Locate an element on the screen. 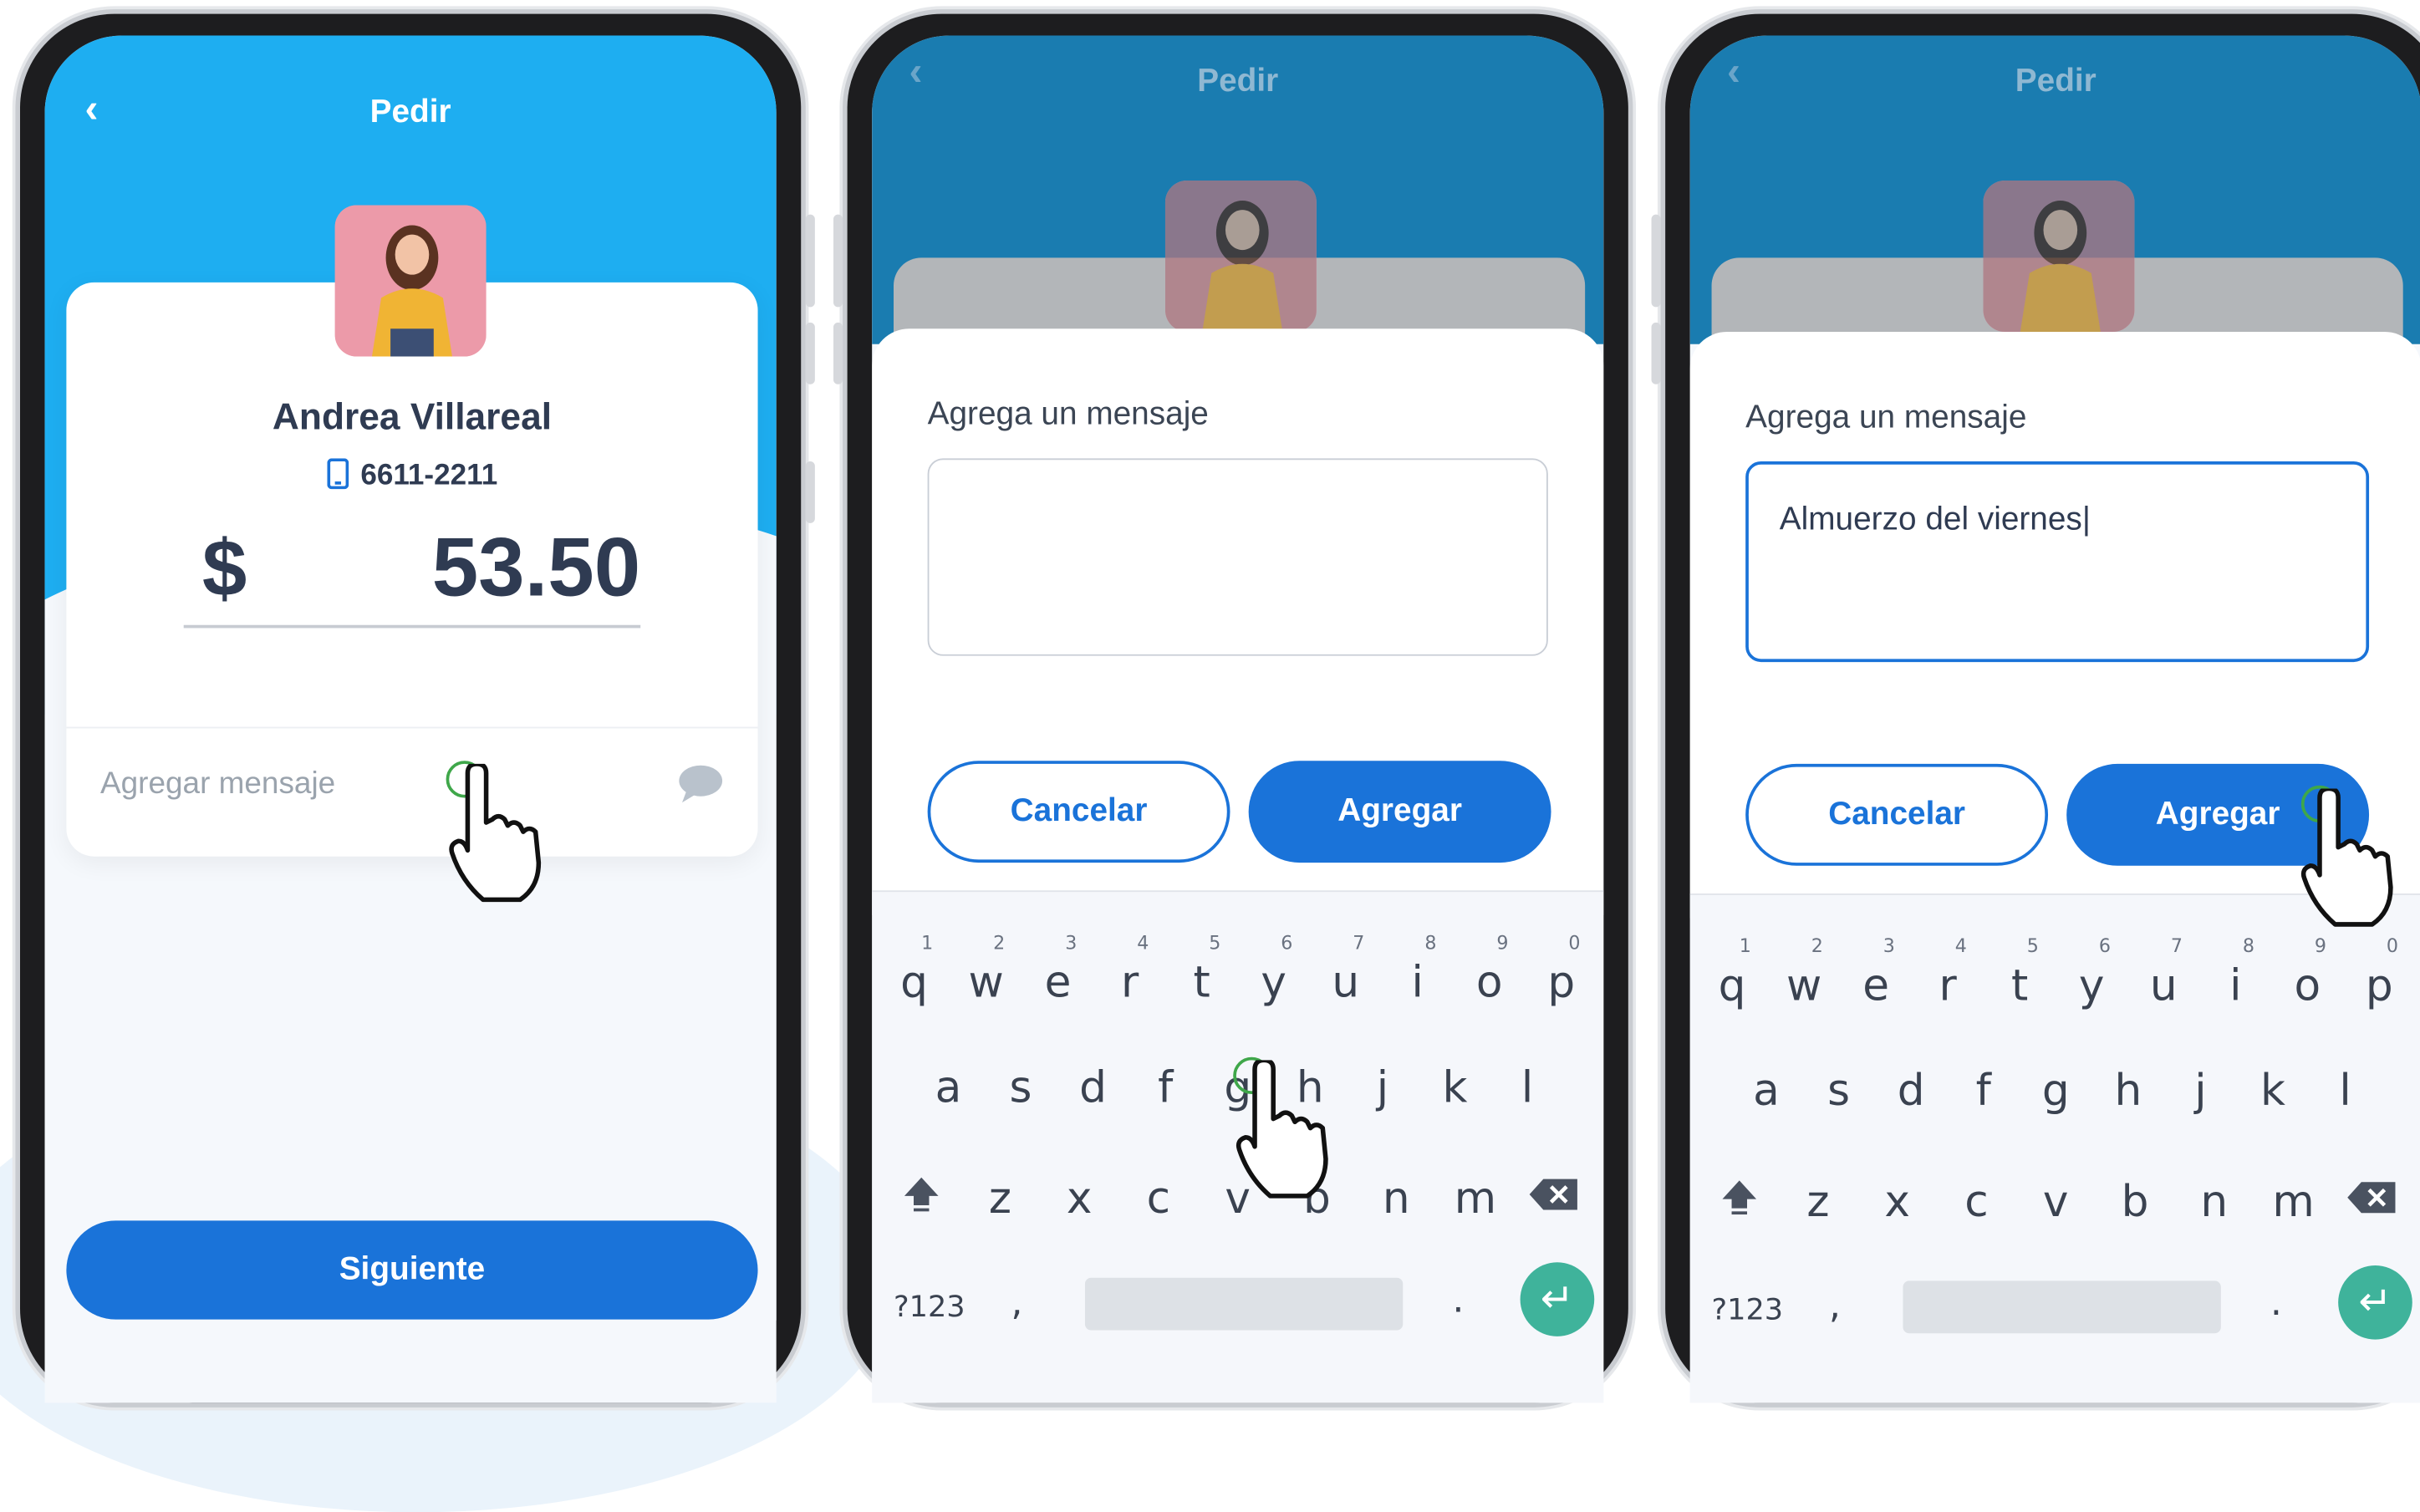 This screenshot has width=2420, height=1512. next-button: Siguiente is located at coordinates (412, 1270).